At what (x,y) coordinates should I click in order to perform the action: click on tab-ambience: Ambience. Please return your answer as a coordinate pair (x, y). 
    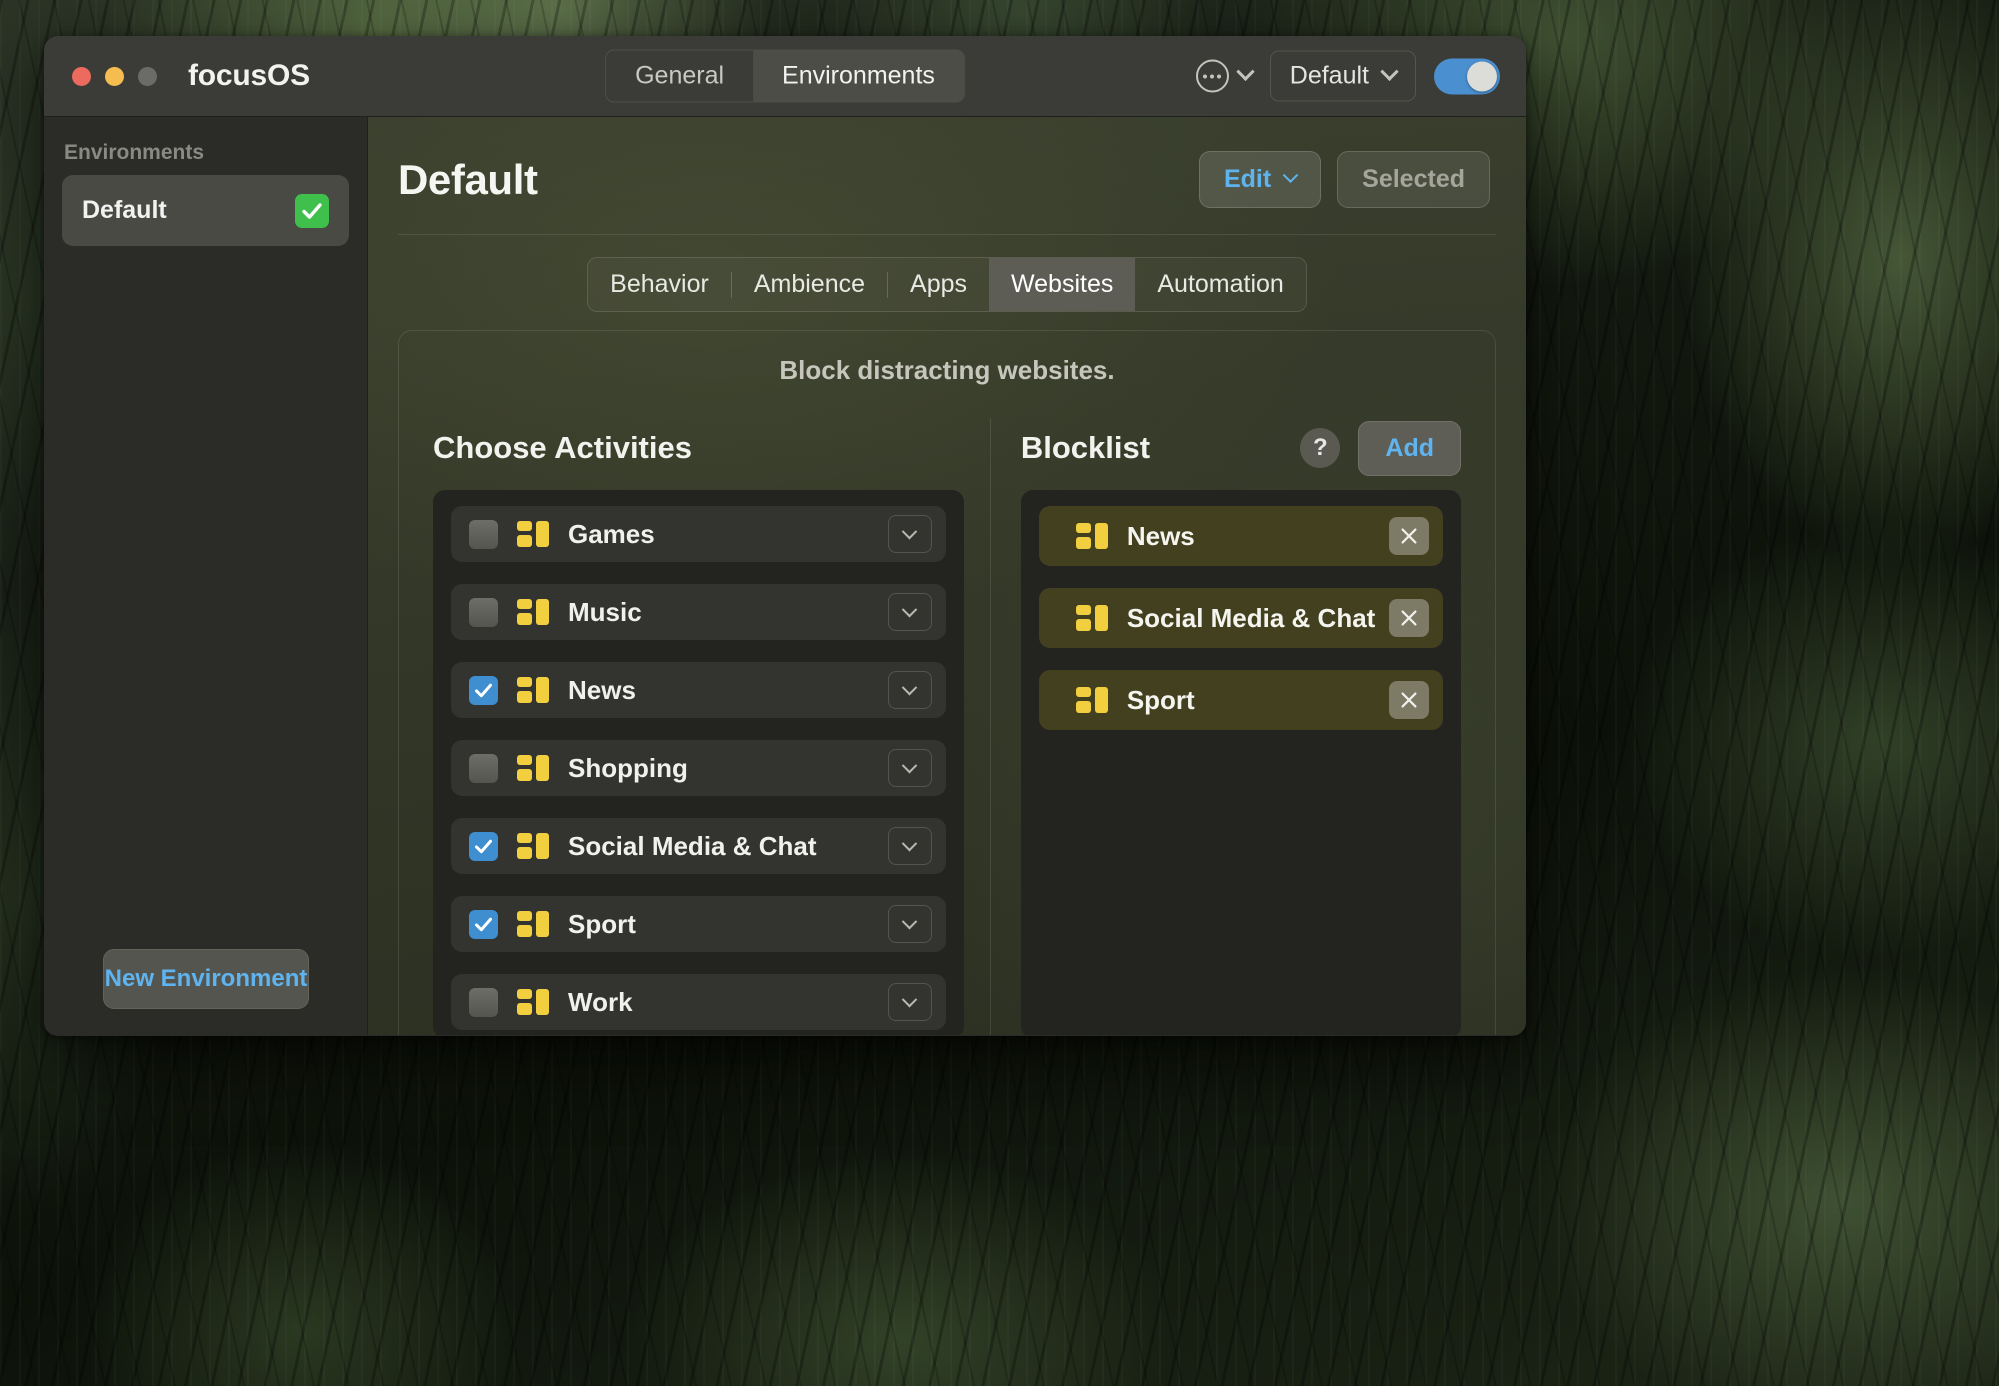
    Looking at the image, I should click on (809, 284).